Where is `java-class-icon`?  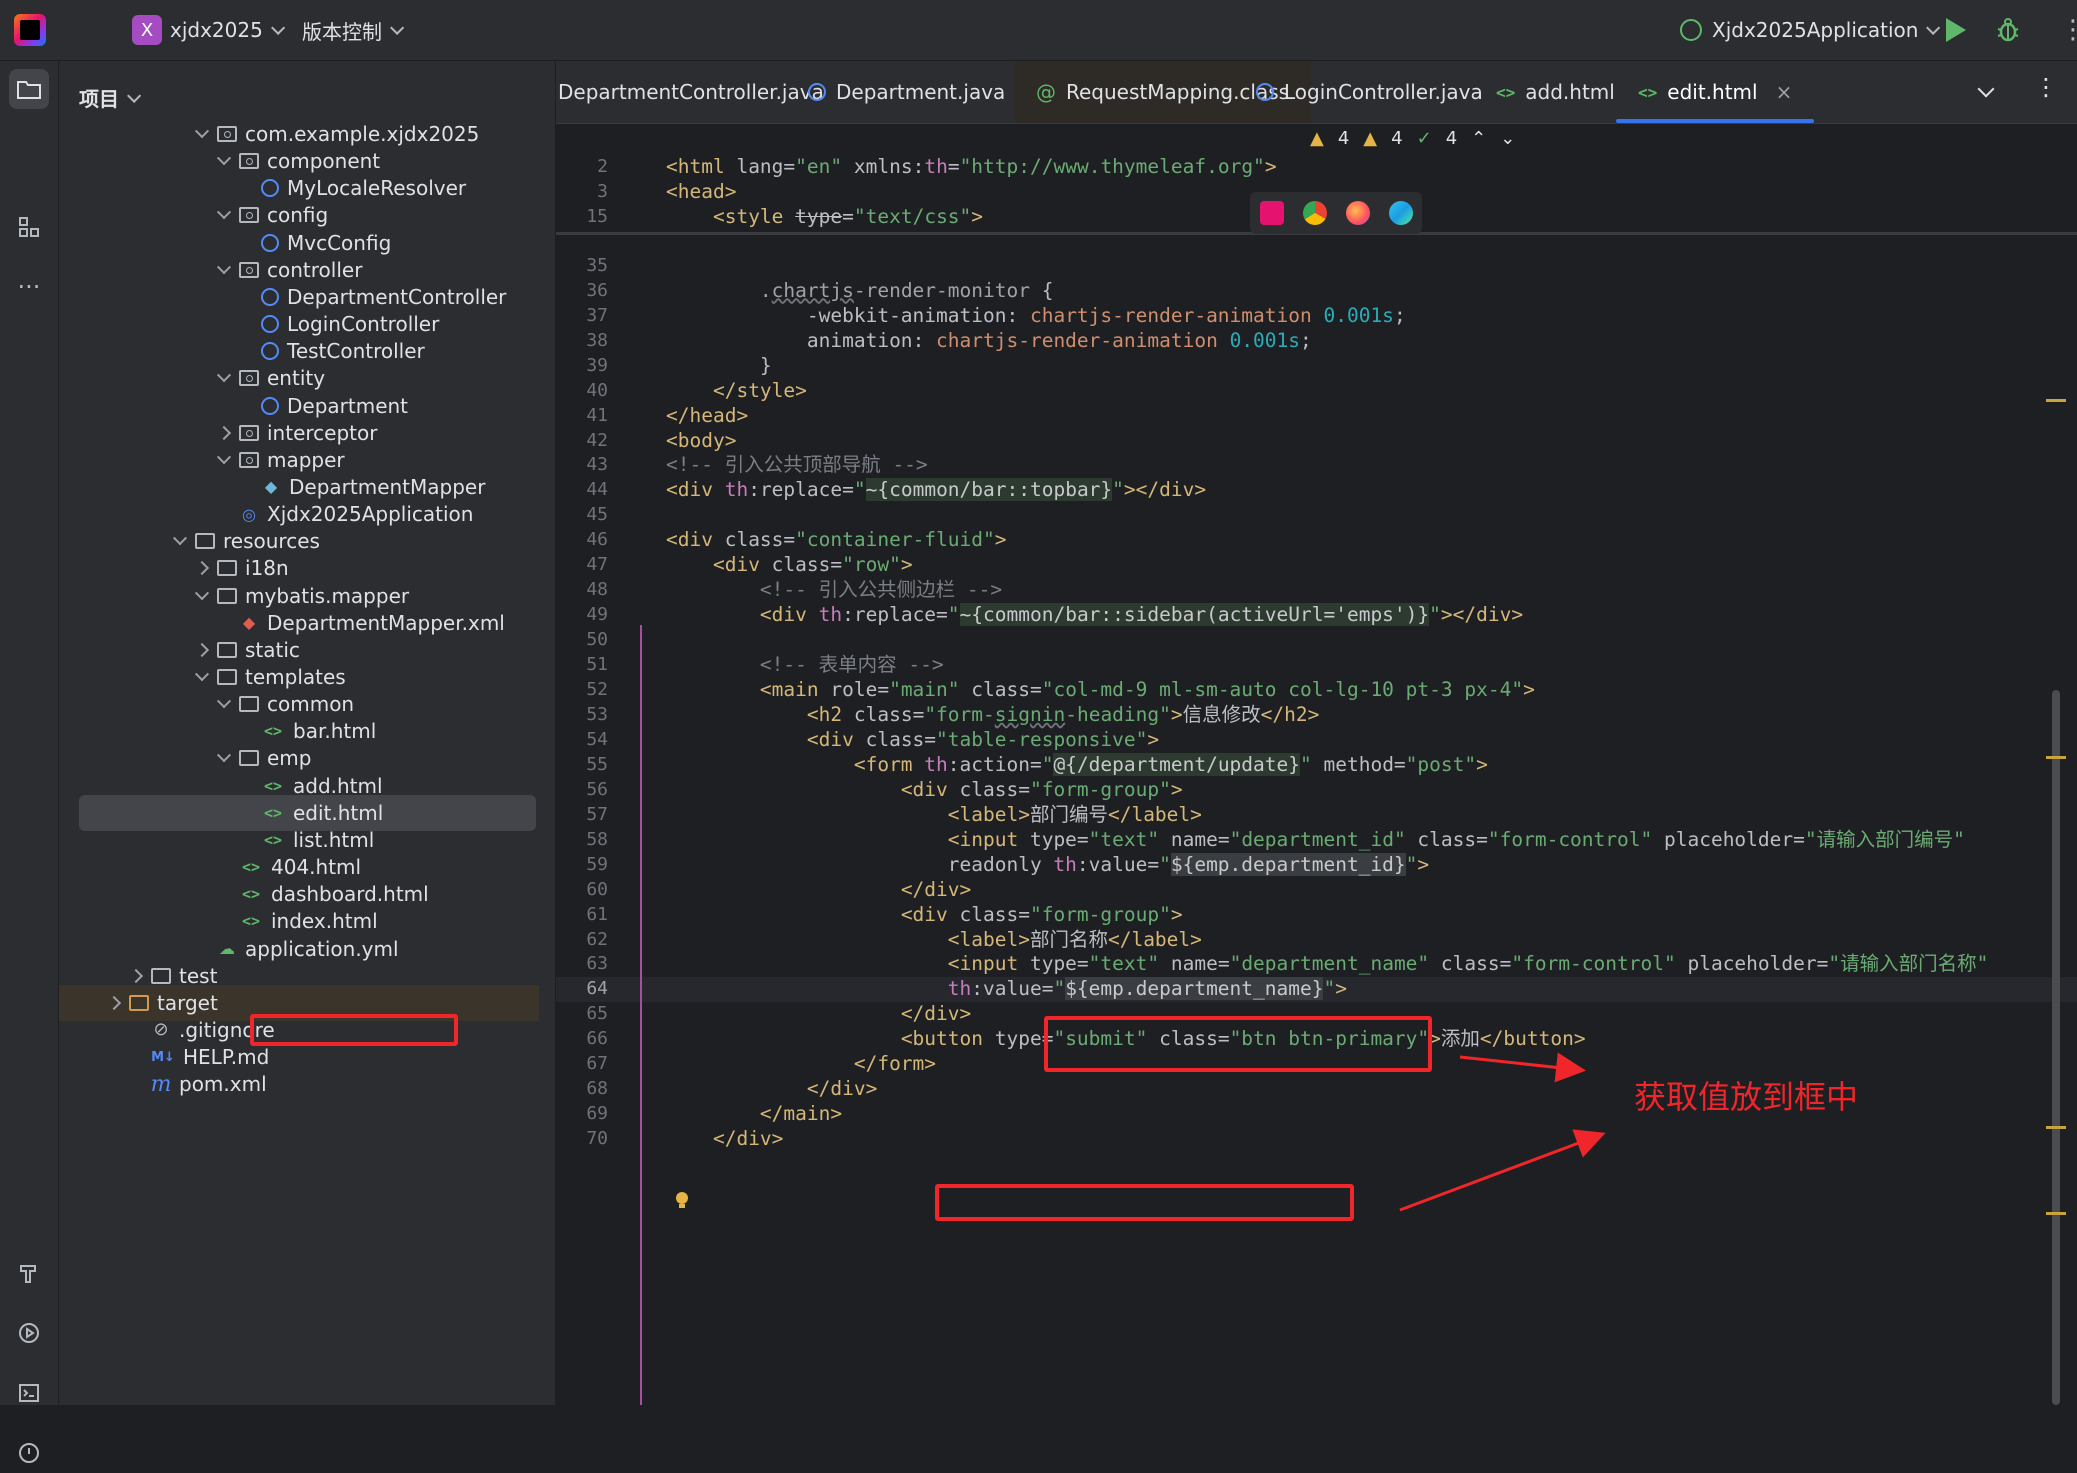 java-class-icon is located at coordinates (270, 324).